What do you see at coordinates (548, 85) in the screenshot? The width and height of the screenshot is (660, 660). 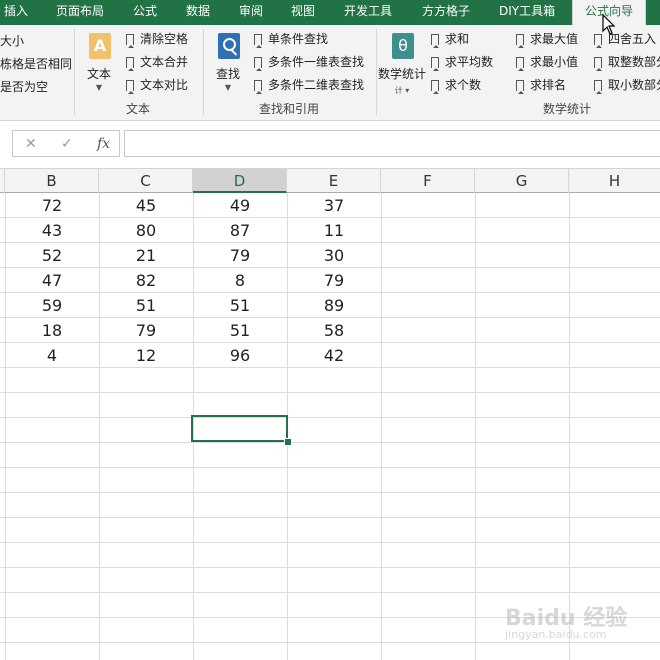 I see `rank-label: 求排名` at bounding box center [548, 85].